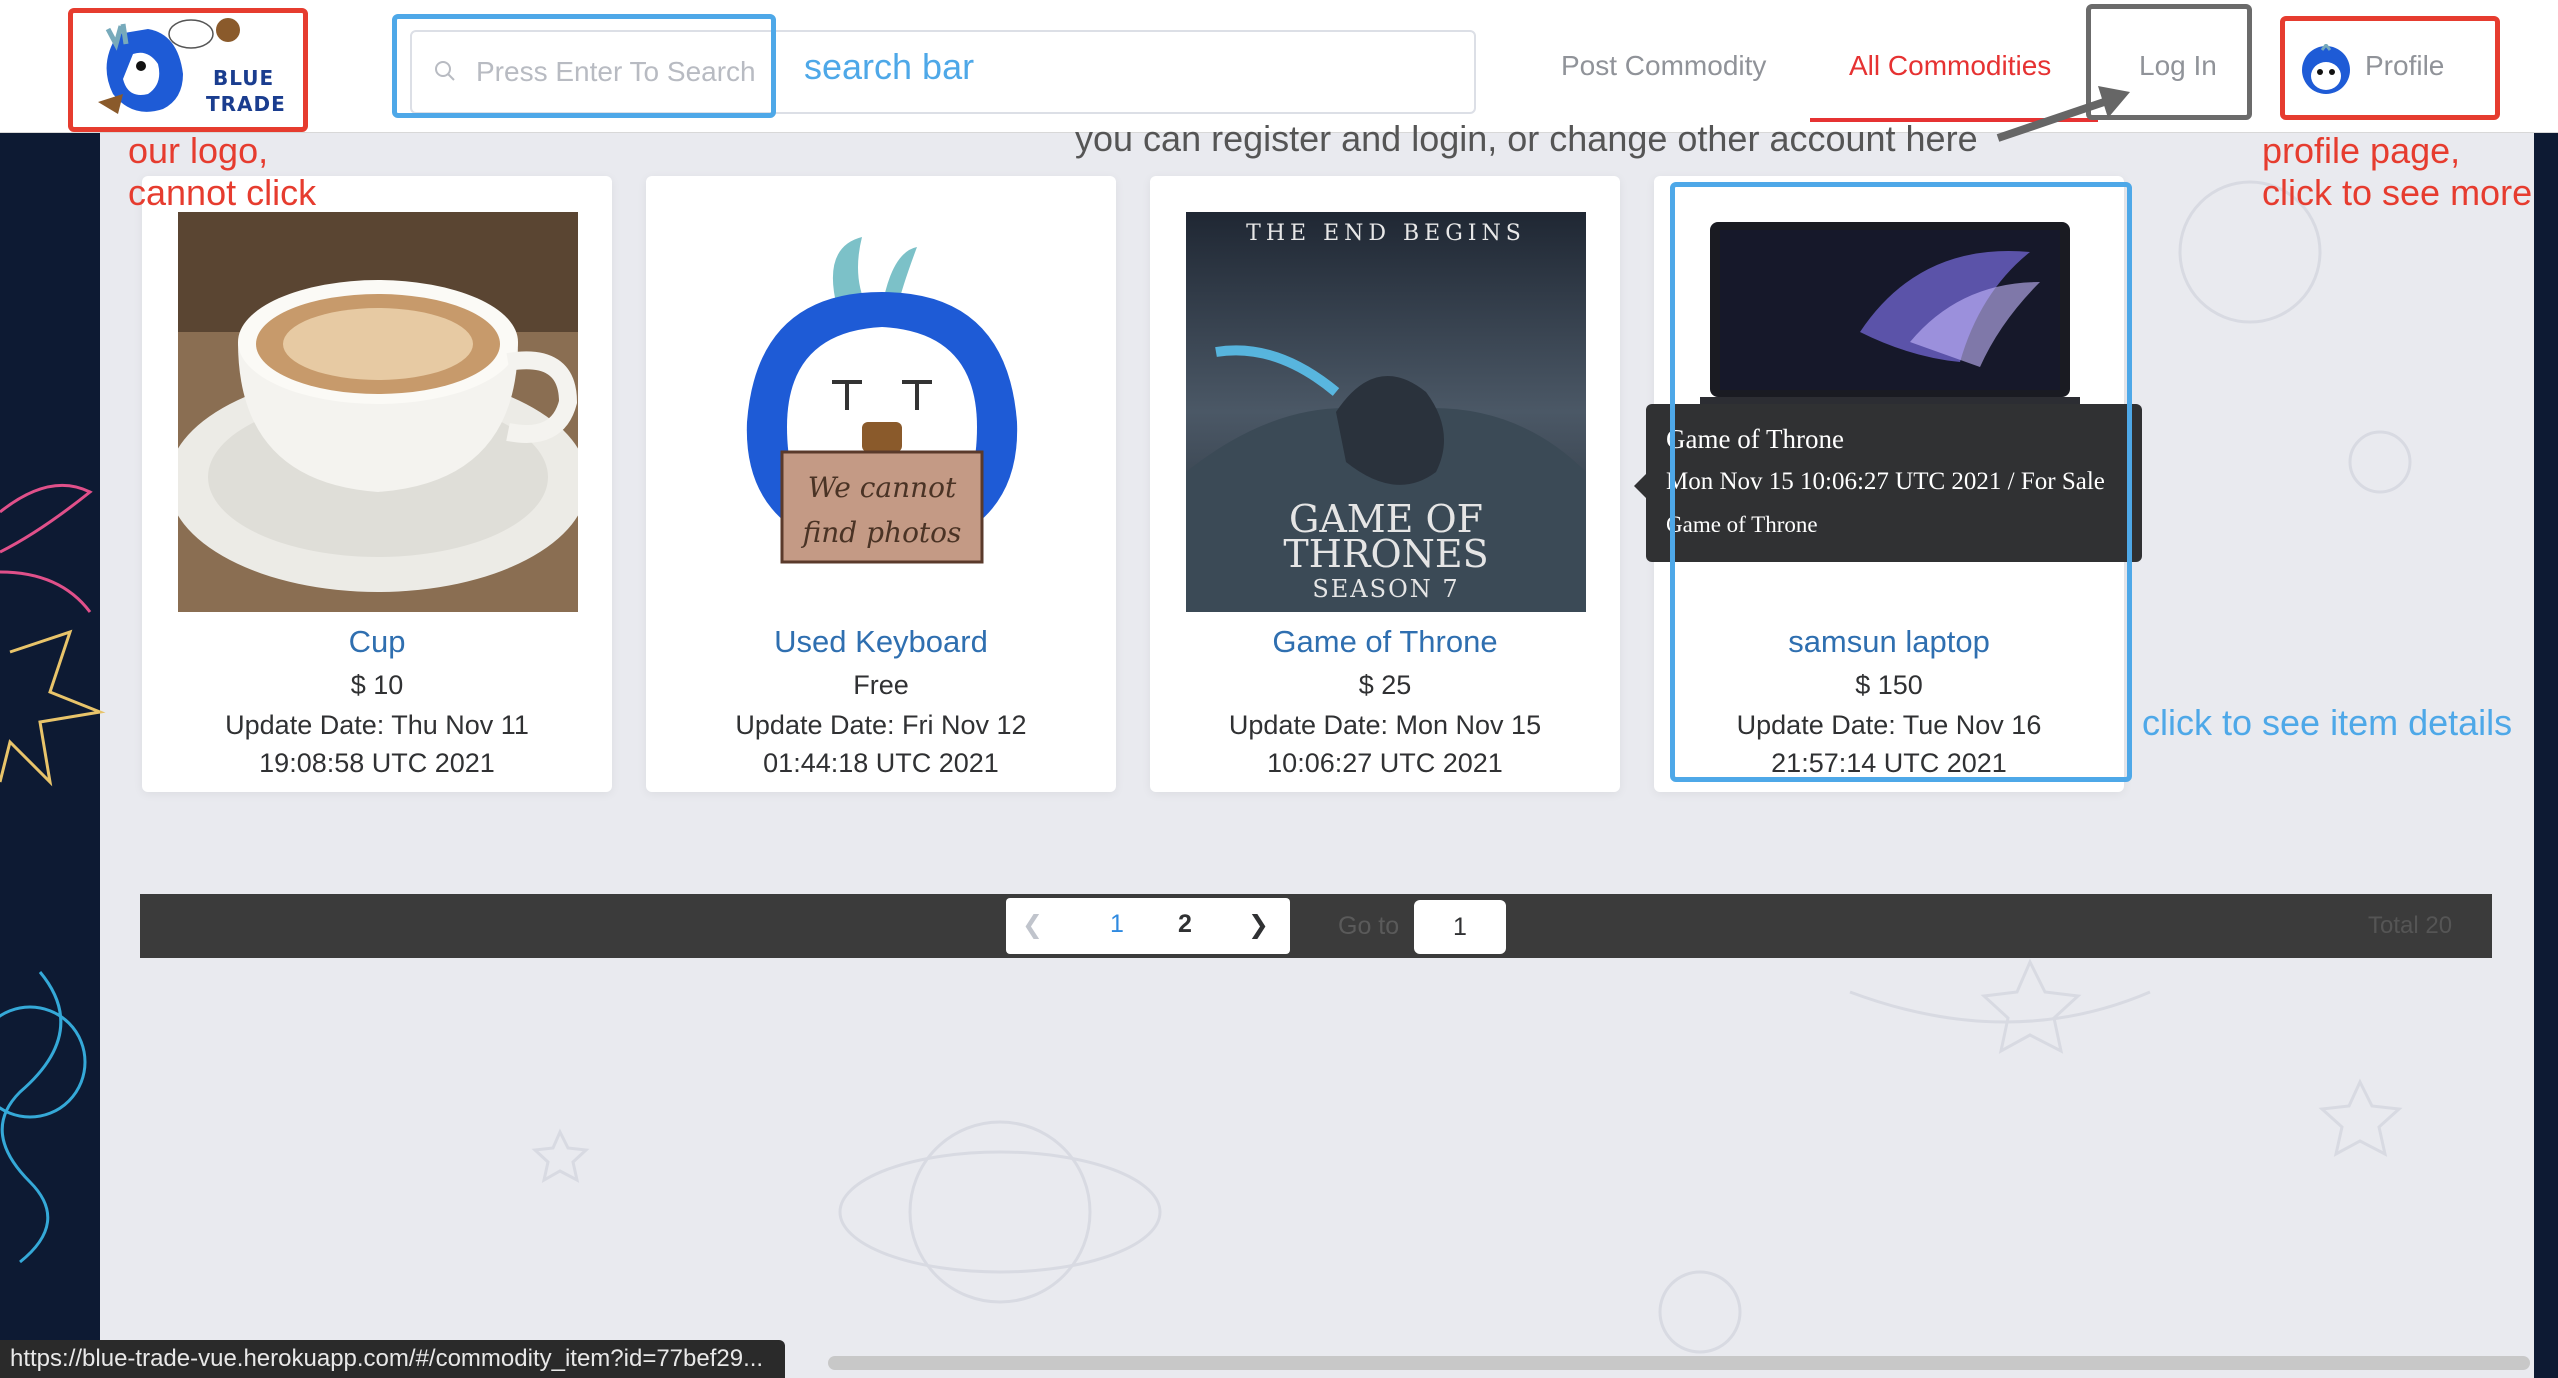 The height and width of the screenshot is (1378, 2558). Describe the element at coordinates (188, 70) in the screenshot. I see `logo-annotation-box` at that location.